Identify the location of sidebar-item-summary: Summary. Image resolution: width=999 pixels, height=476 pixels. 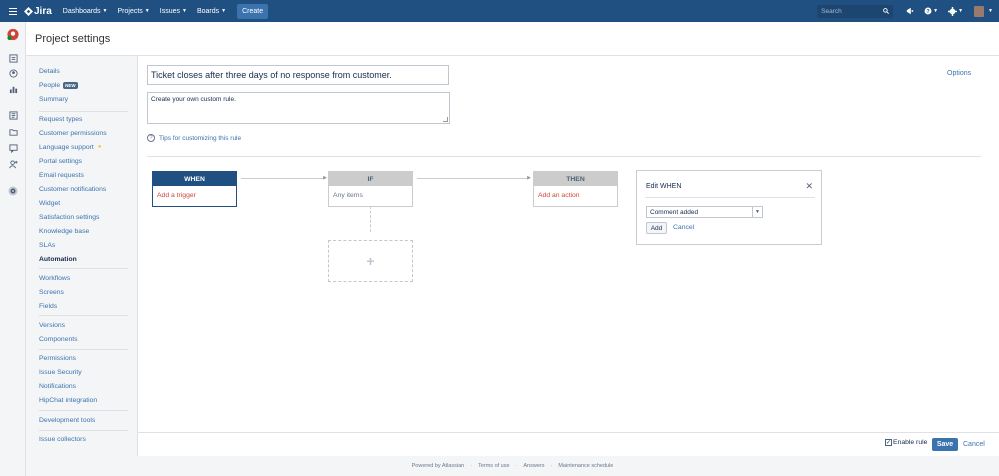
(83, 99).